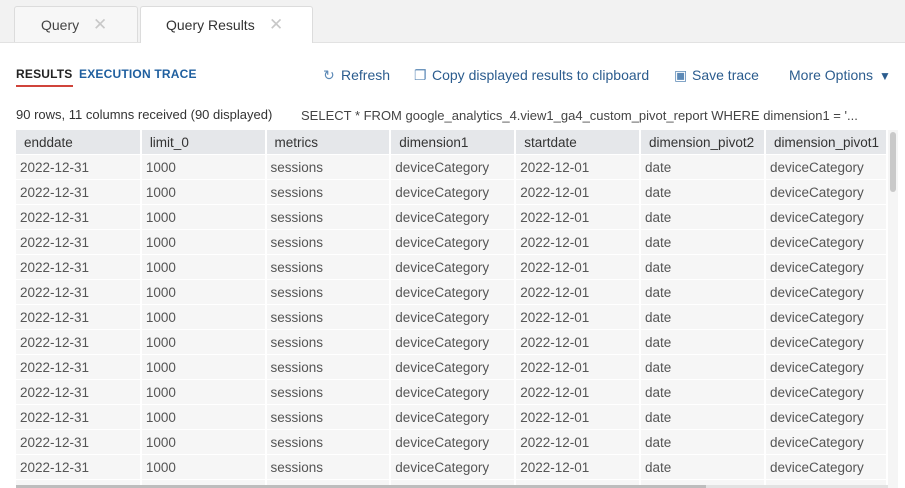  What do you see at coordinates (356, 75) in the screenshot?
I see `refresh-button: ↻ Refresh` at bounding box center [356, 75].